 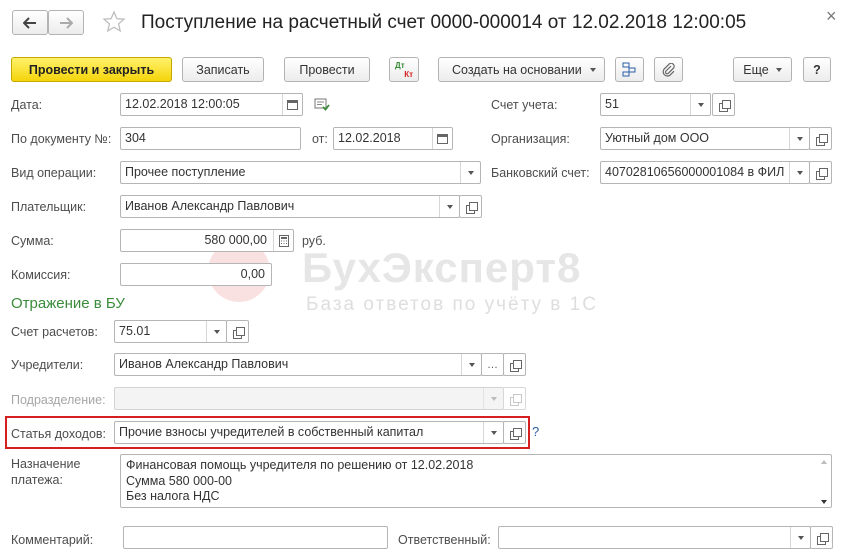 I want to click on dt-kt-icon: Дт Кт, so click(x=404, y=69).